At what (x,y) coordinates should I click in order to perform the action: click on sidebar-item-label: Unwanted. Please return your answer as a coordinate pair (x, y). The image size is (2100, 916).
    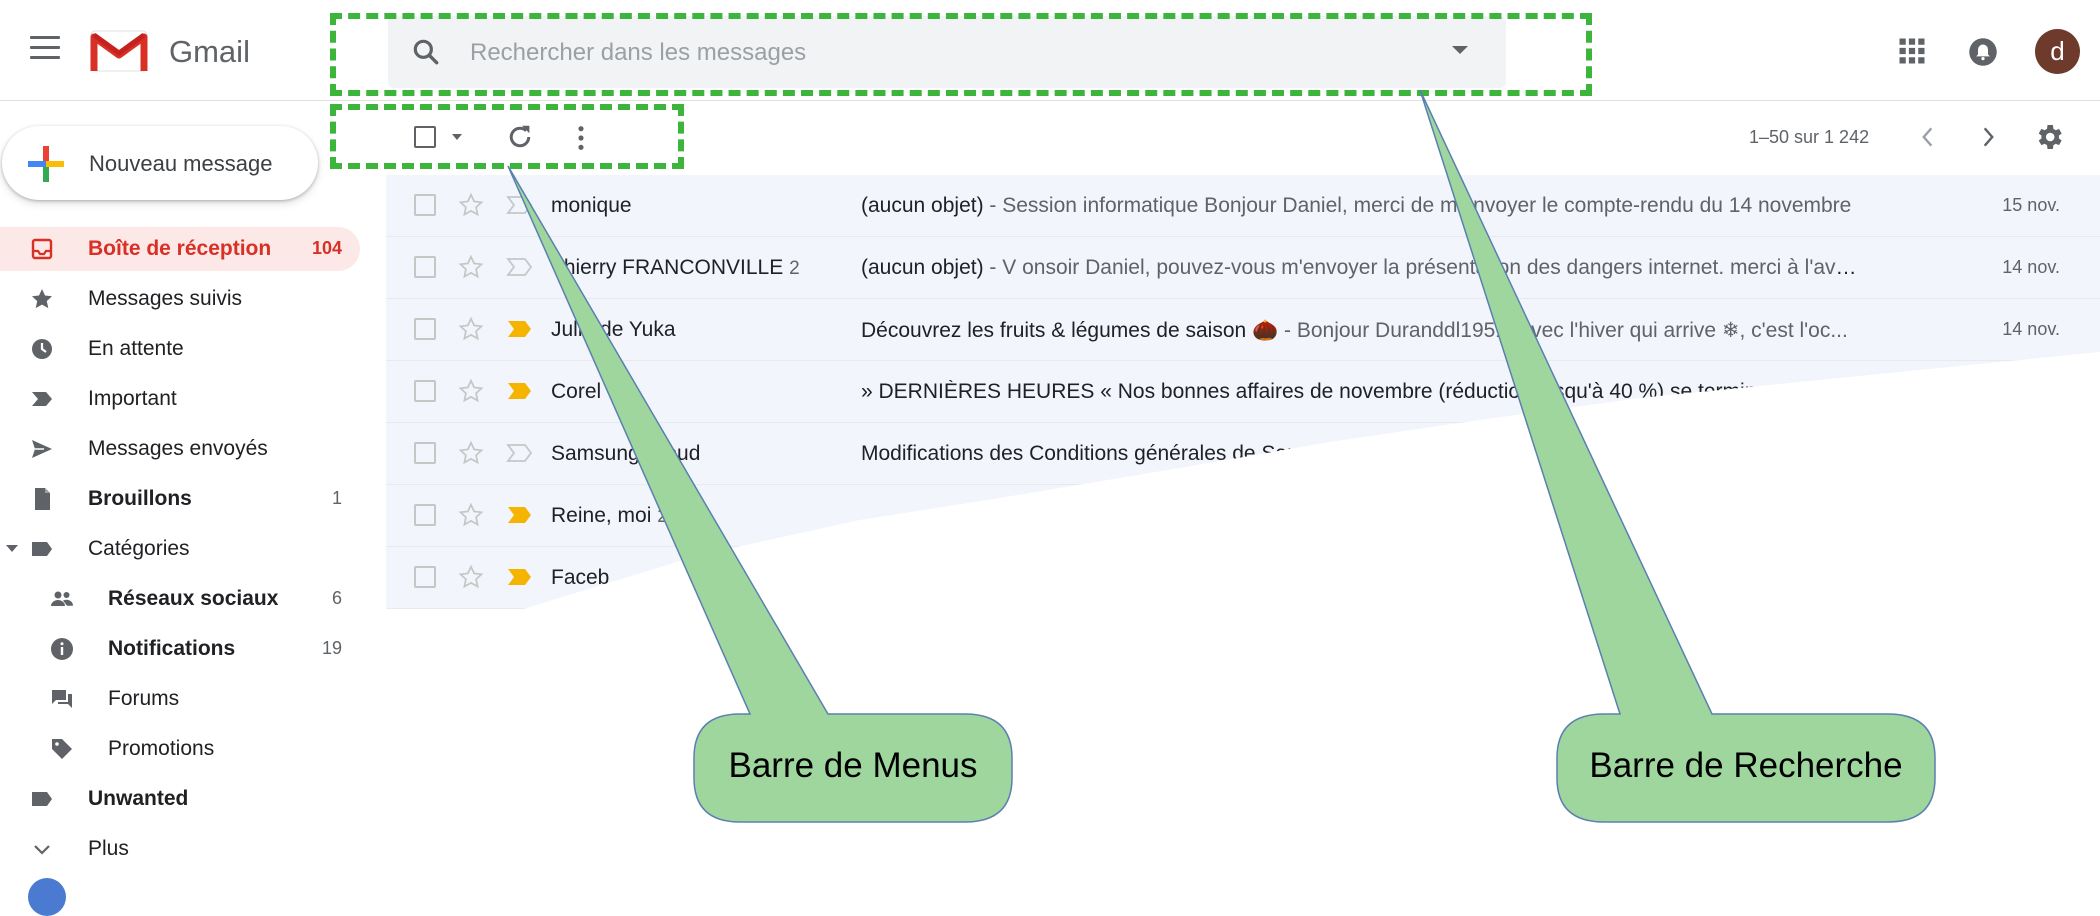
    Looking at the image, I should click on (138, 798).